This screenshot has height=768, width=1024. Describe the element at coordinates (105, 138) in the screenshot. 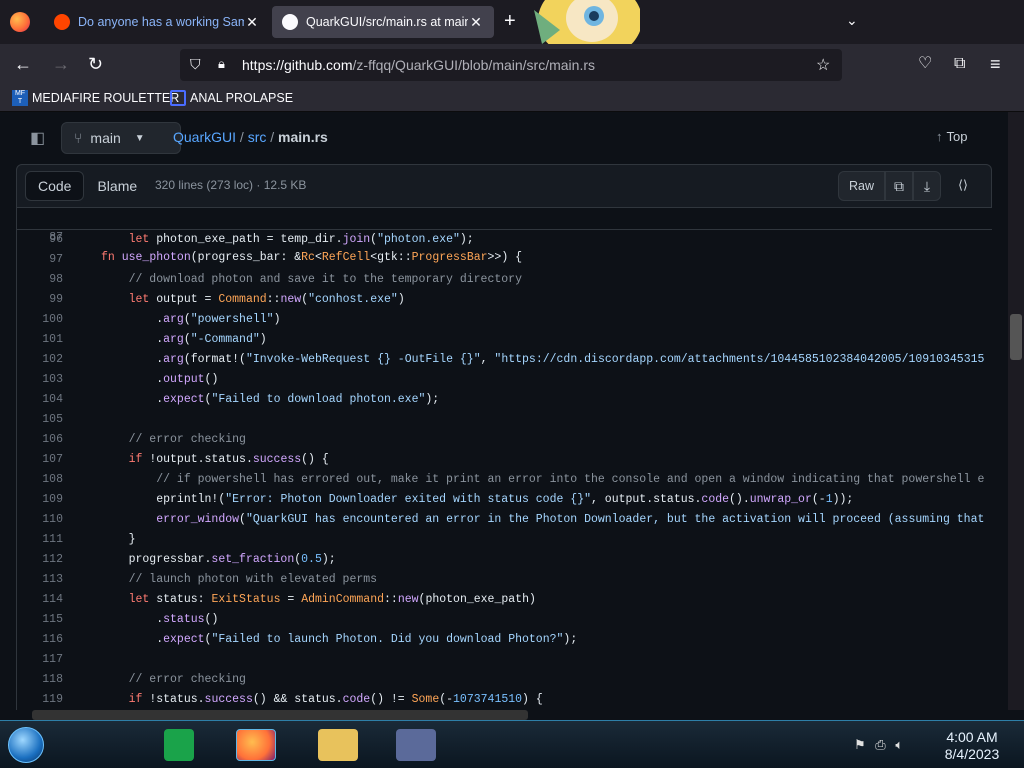

I see `branch-name: main` at that location.